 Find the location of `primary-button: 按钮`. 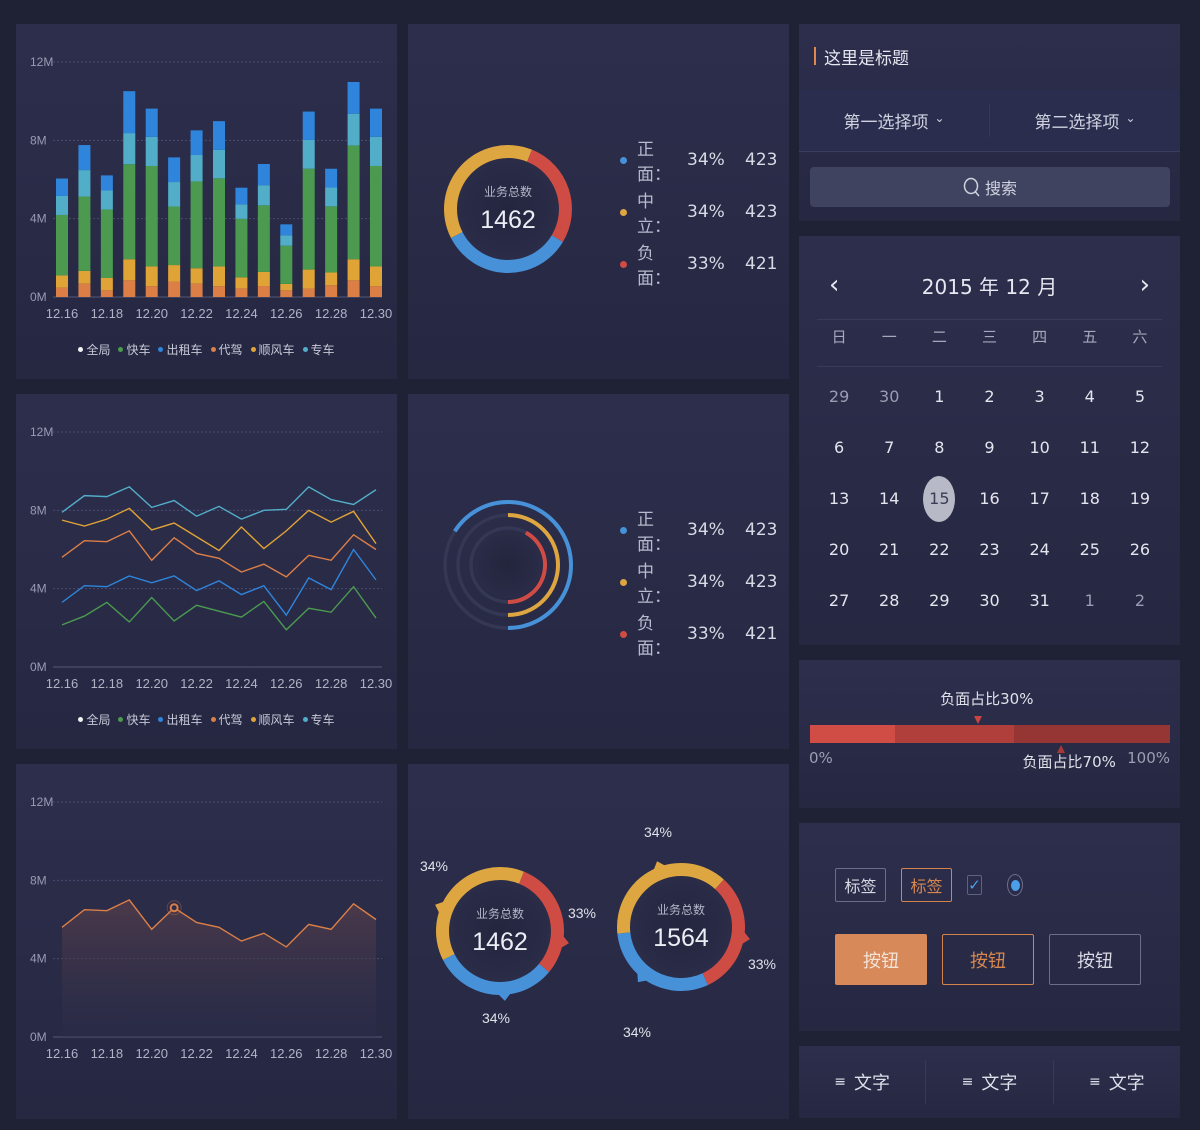

primary-button: 按钮 is located at coordinates (881, 959).